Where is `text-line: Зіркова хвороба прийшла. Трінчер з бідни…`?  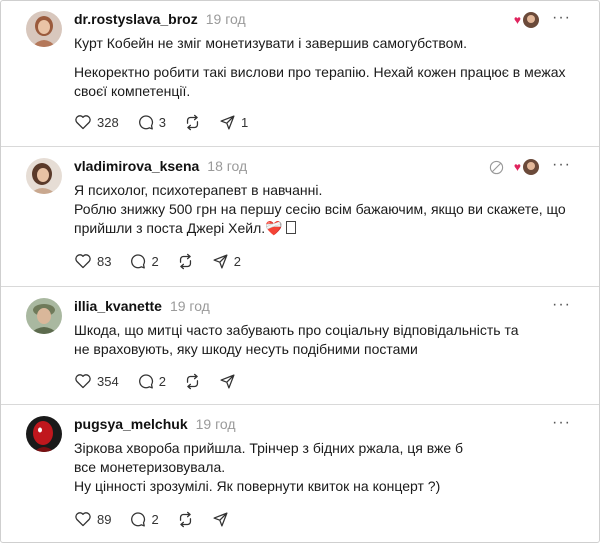 text-line: Зіркова хвороба прийшла. Трінчер з бідни… is located at coordinates (269, 448).